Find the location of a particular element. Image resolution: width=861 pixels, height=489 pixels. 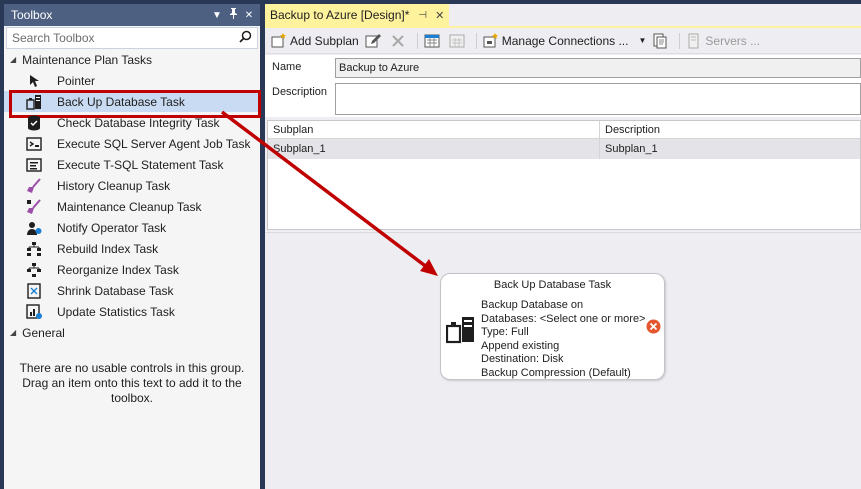

chevron-down-icon: ▼ is located at coordinates (642, 40).